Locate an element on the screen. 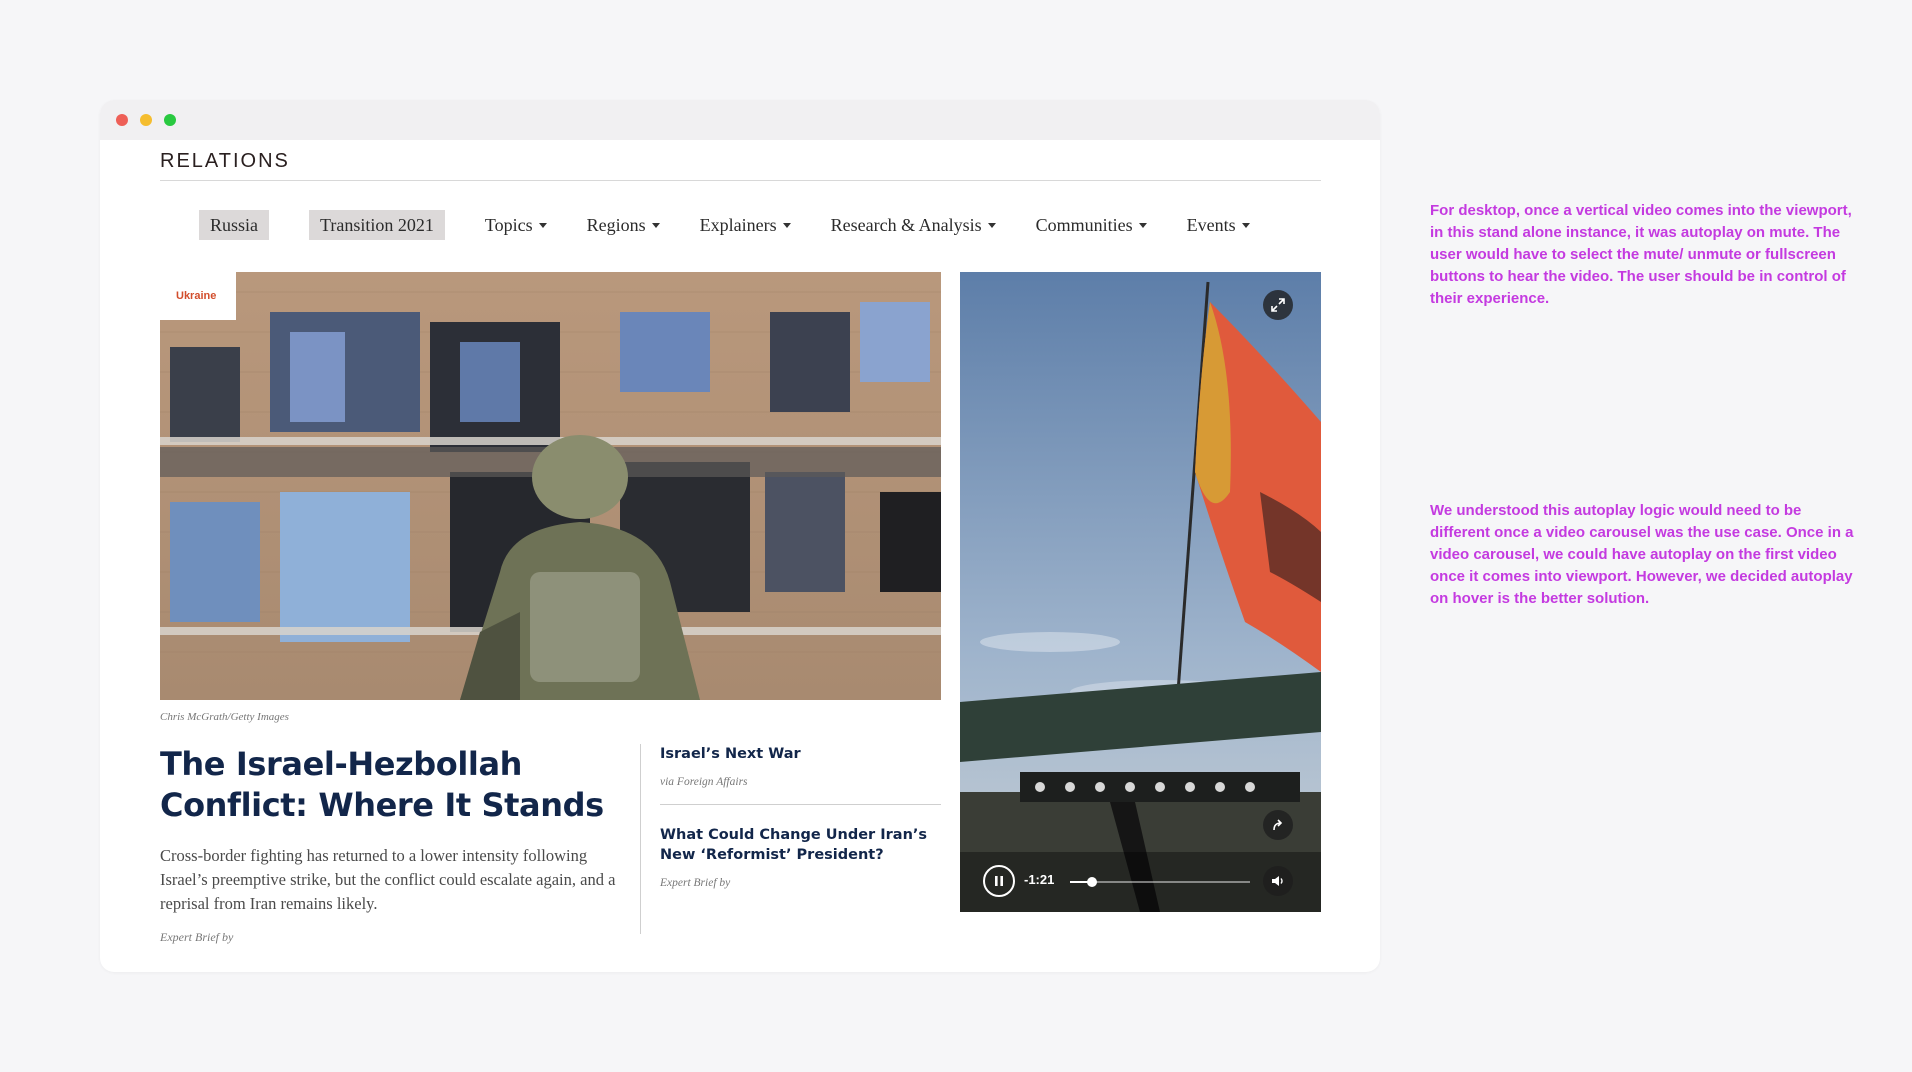 Image resolution: width=1912 pixels, height=1072 pixels. related-story-divider is located at coordinates (800, 804).